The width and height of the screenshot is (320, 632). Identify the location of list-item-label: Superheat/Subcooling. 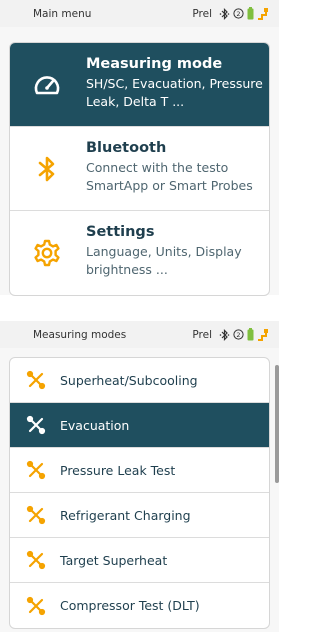
(129, 380).